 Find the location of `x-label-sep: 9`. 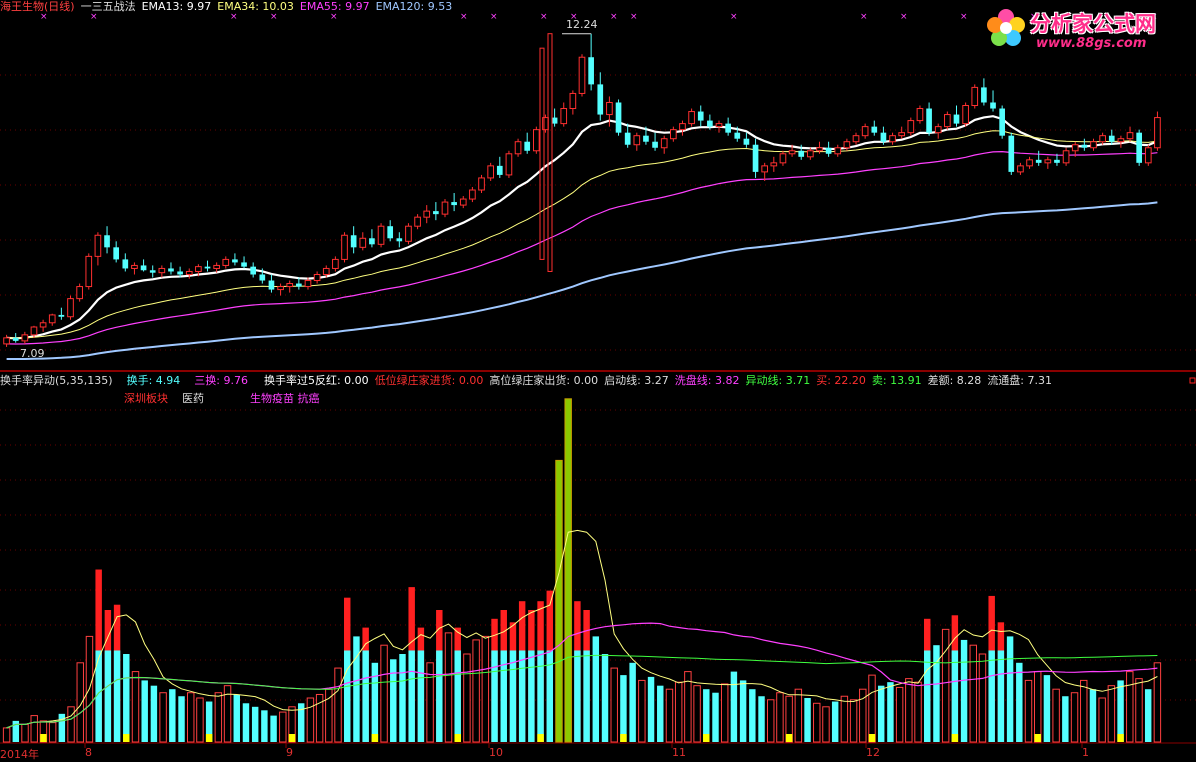

x-label-sep: 9 is located at coordinates (289, 752).